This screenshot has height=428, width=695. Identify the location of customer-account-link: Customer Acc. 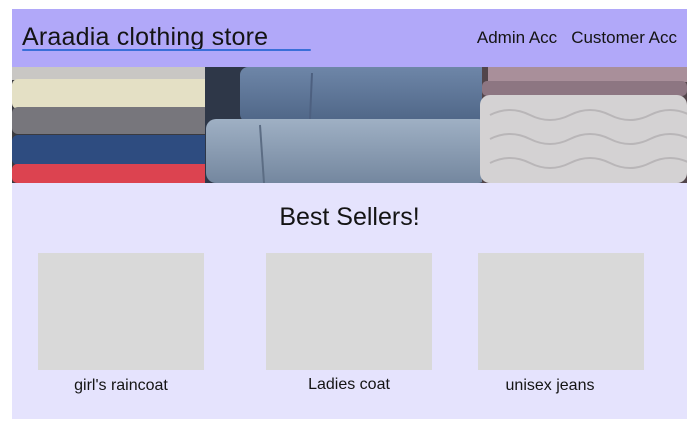
(624, 38).